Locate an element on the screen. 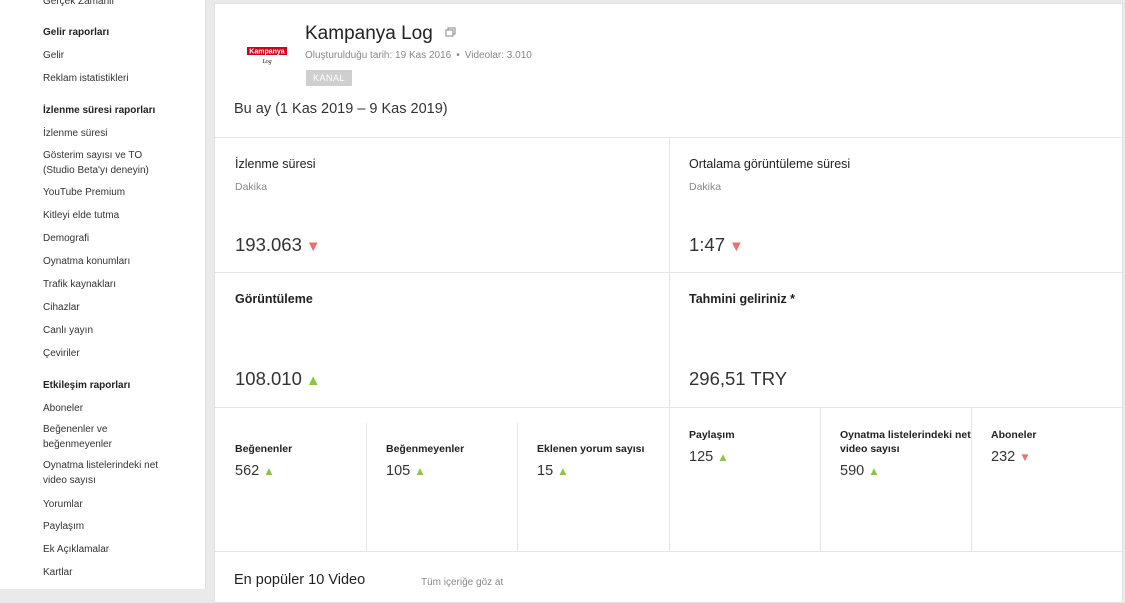  sidebar-item-likes-dislikes: Beğenenler ve beğenmeyenler is located at coordinates (93, 437).